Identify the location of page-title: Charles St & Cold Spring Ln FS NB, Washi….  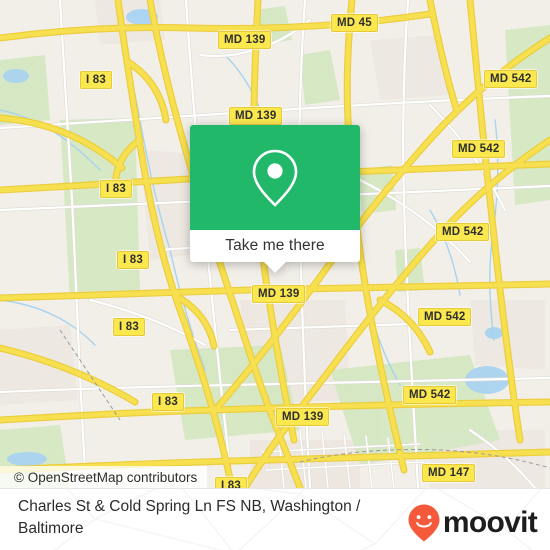
(189, 517).